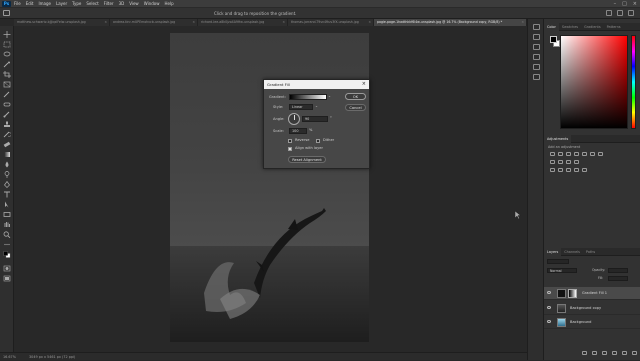 The height and width of the screenshot is (361, 640). I want to click on black-white-icon, so click(552, 162).